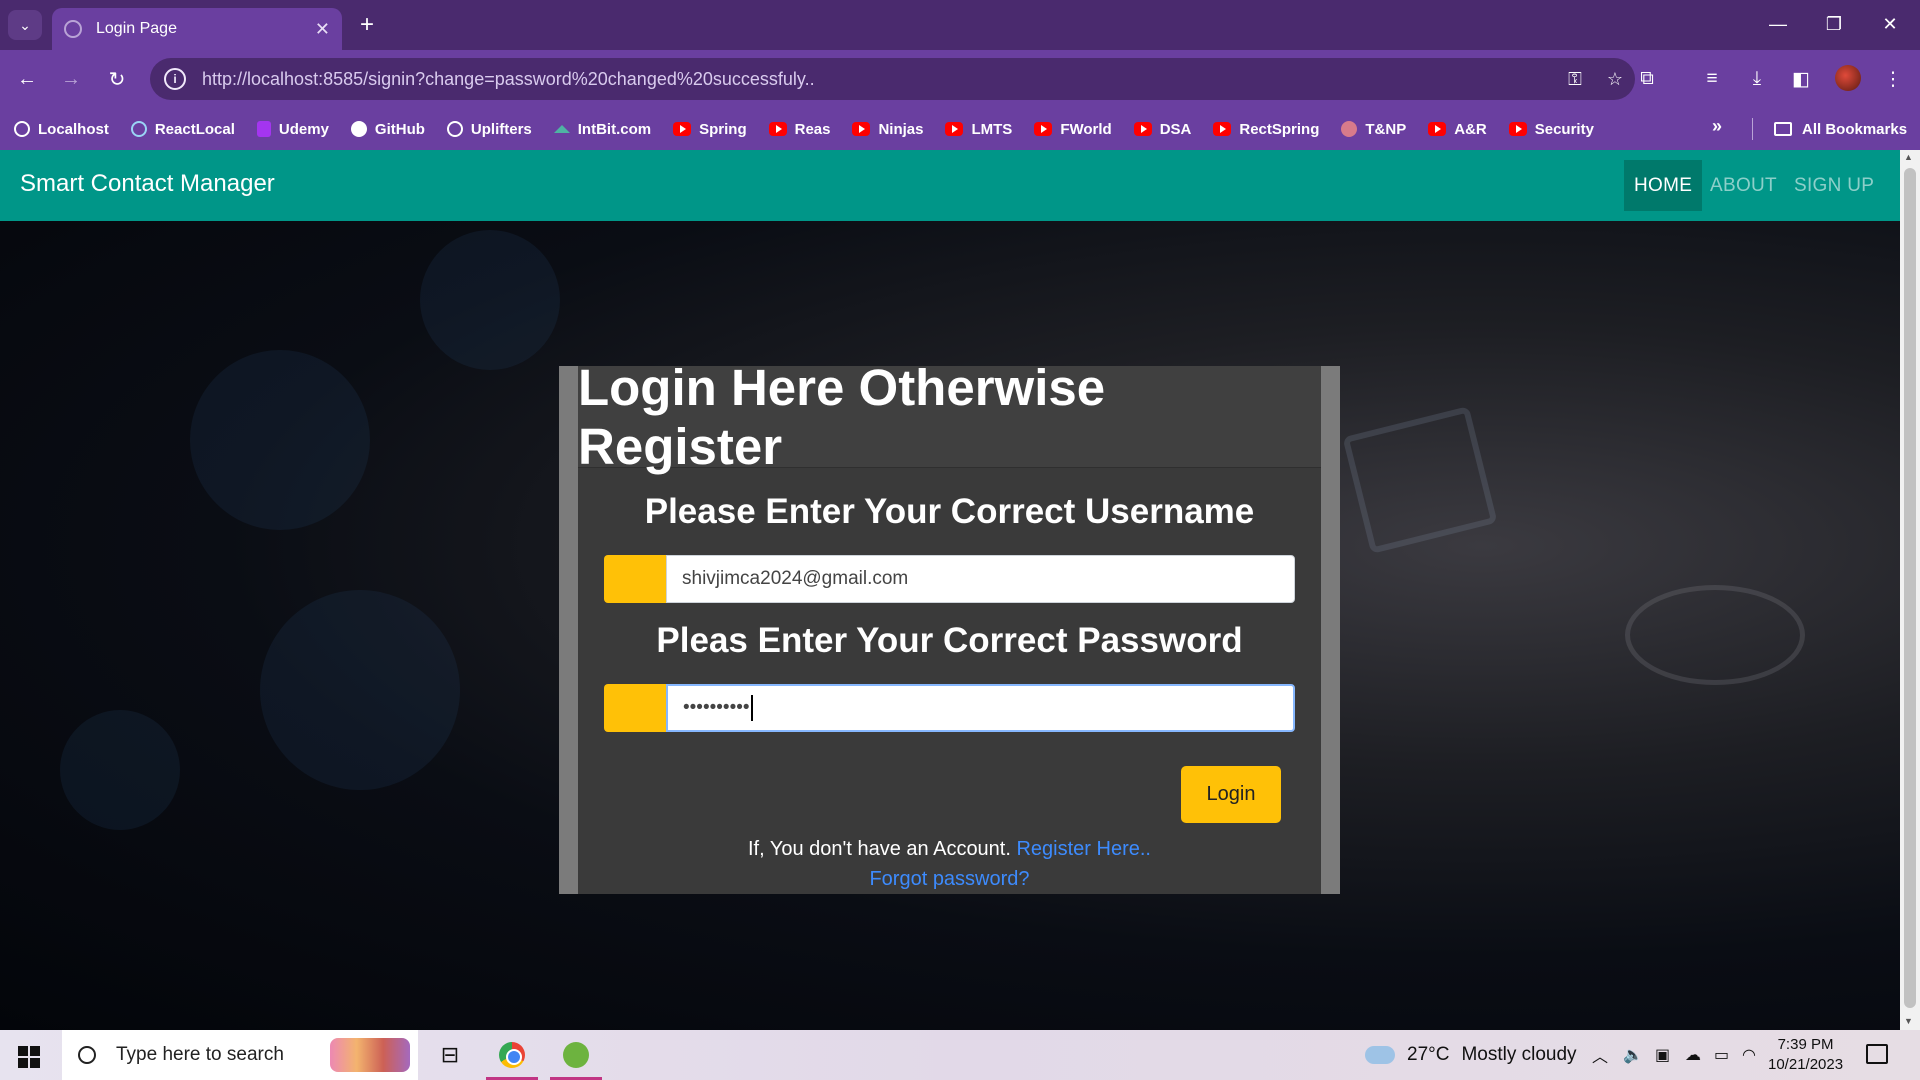 The image size is (1920, 1080). Describe the element at coordinates (489, 129) in the screenshot. I see `bookmark-uplifters: Uplifters` at that location.